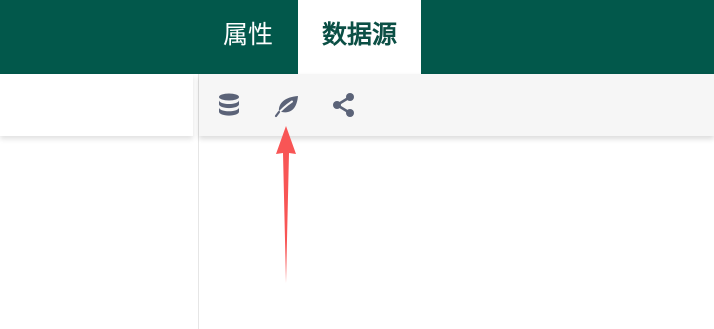 This screenshot has height=329, width=714. Describe the element at coordinates (229, 105) in the screenshot. I see `database-icon` at that location.